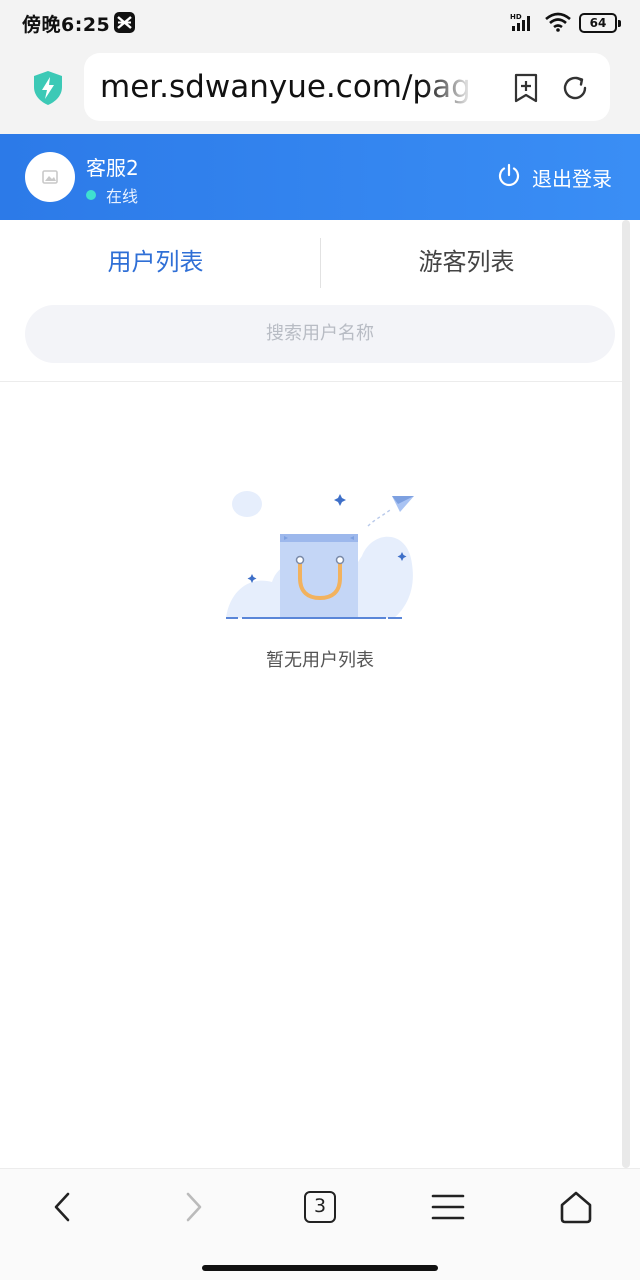 This screenshot has height=1280, width=640. I want to click on home-indicator, so click(320, 1268).